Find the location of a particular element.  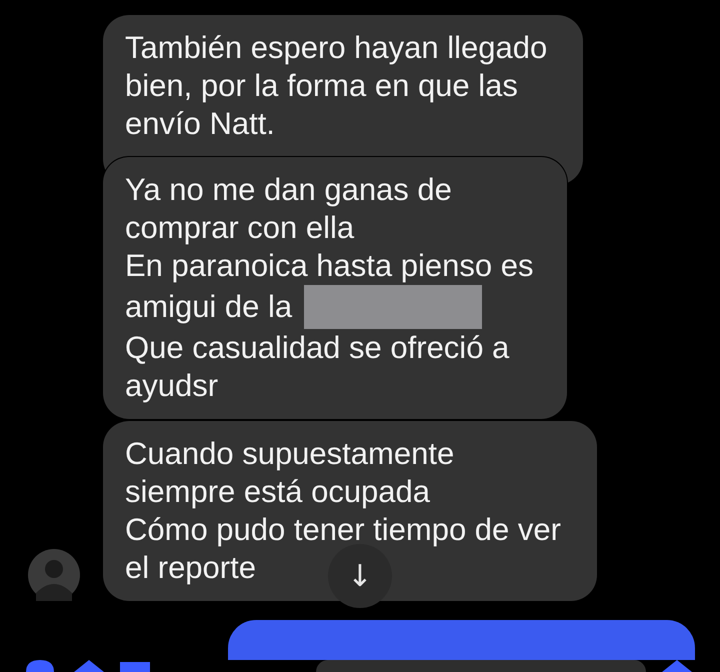

message-text: Cuando supuestamente is located at coordinates (289, 454).